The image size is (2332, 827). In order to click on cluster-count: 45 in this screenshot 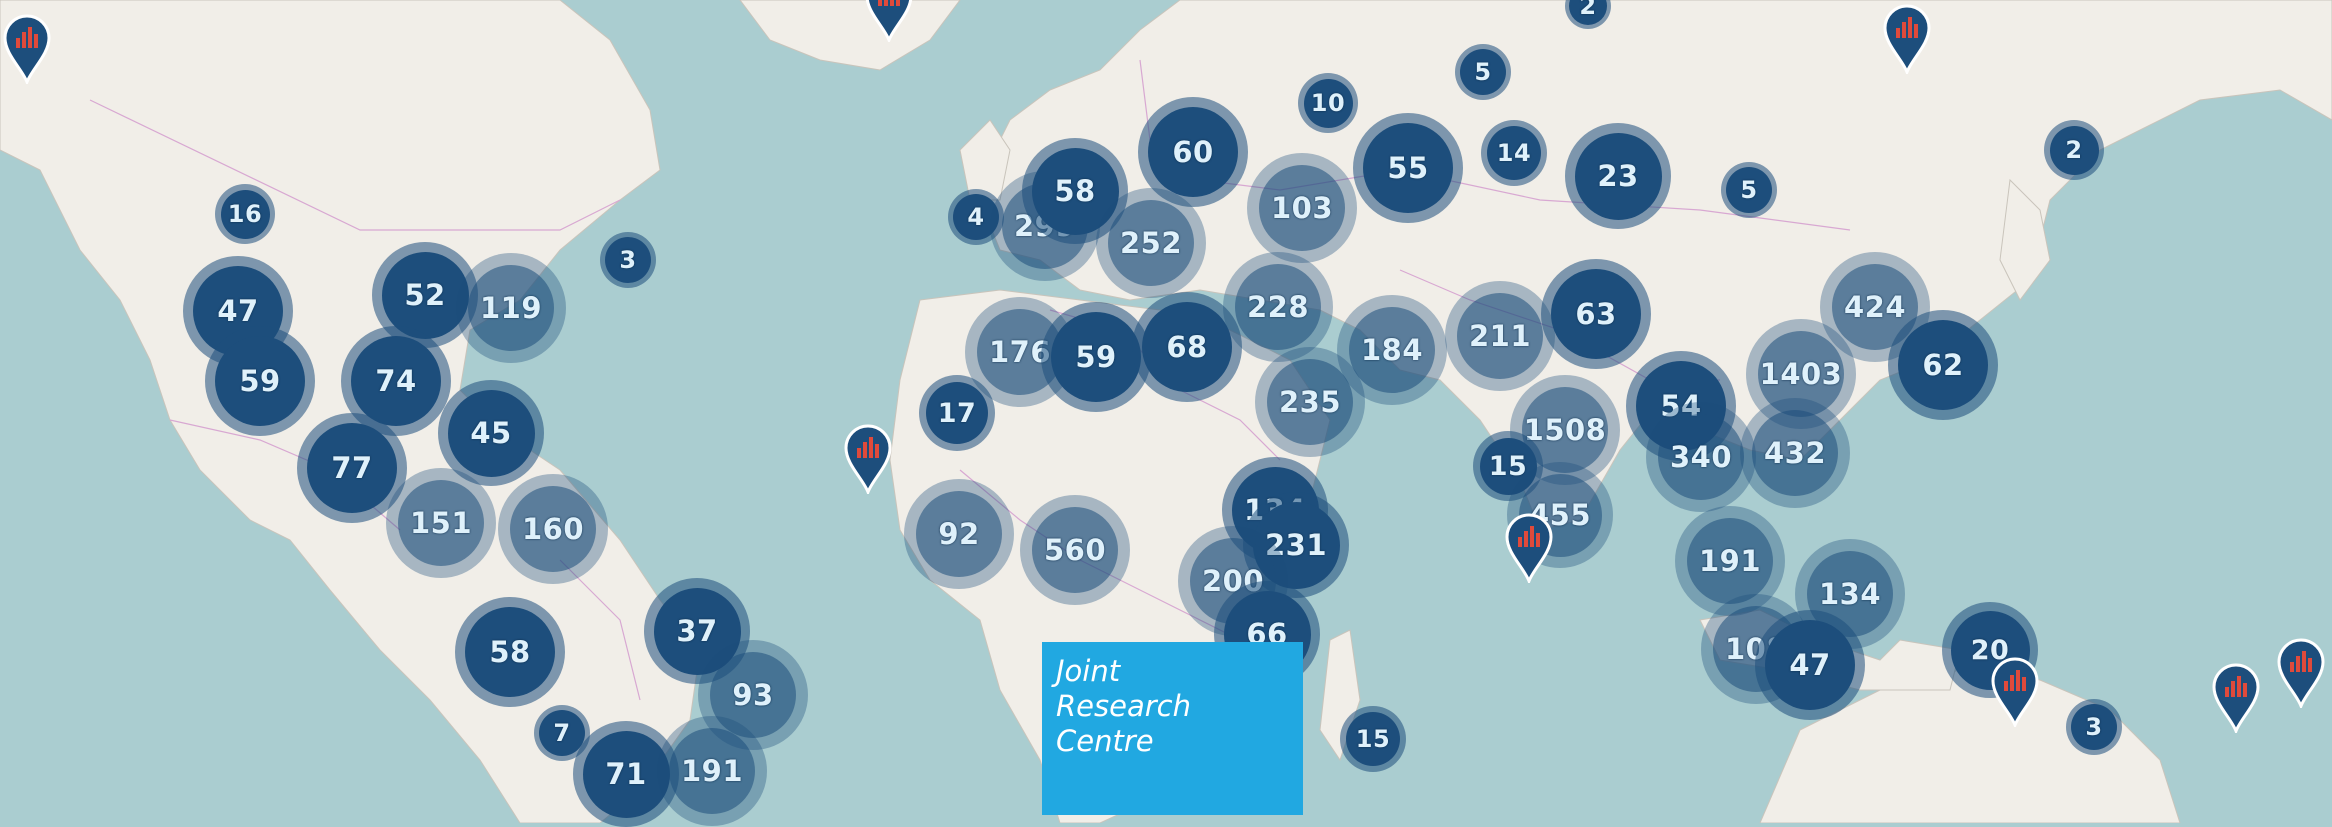, I will do `click(491, 433)`.